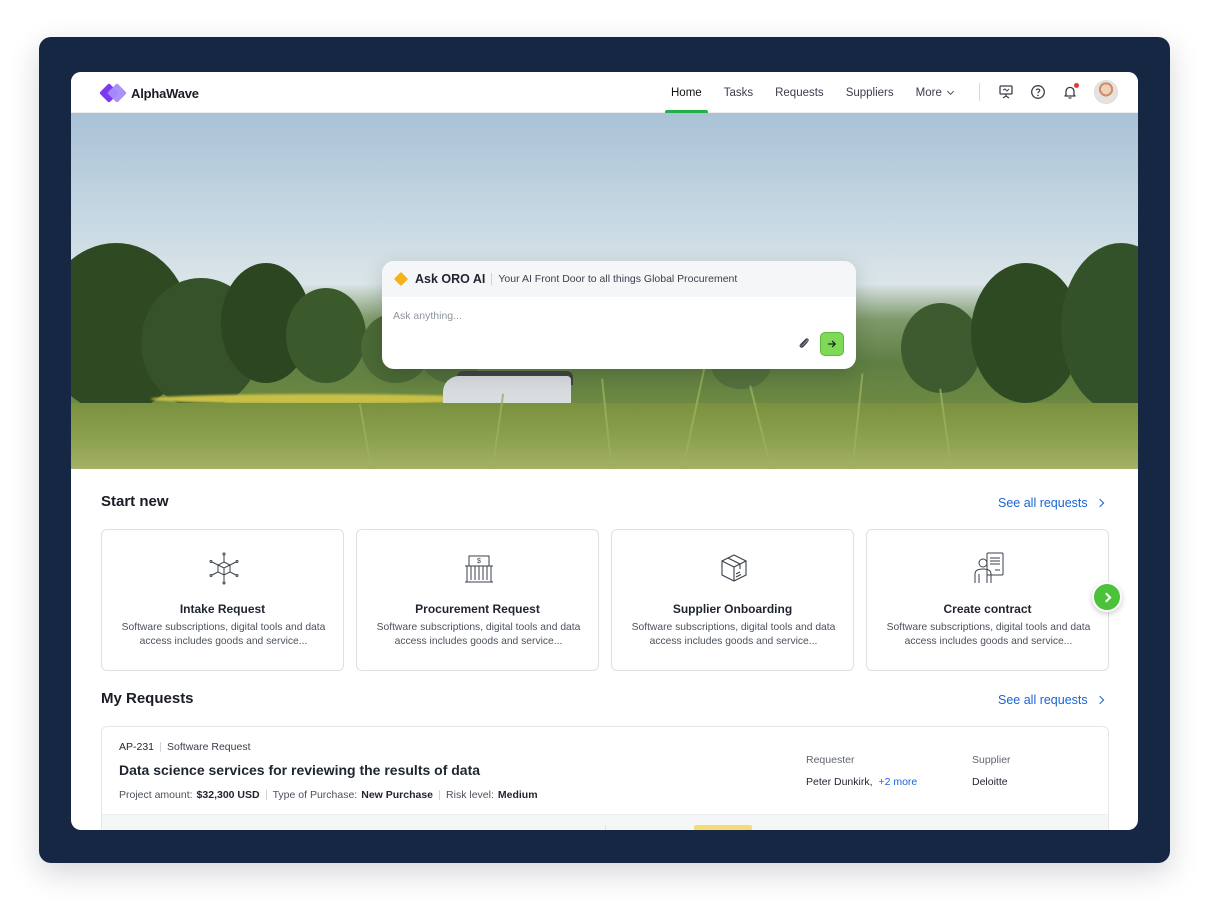 This screenshot has width=1209, height=906. I want to click on brand-logo: AlphaWave, so click(149, 93).